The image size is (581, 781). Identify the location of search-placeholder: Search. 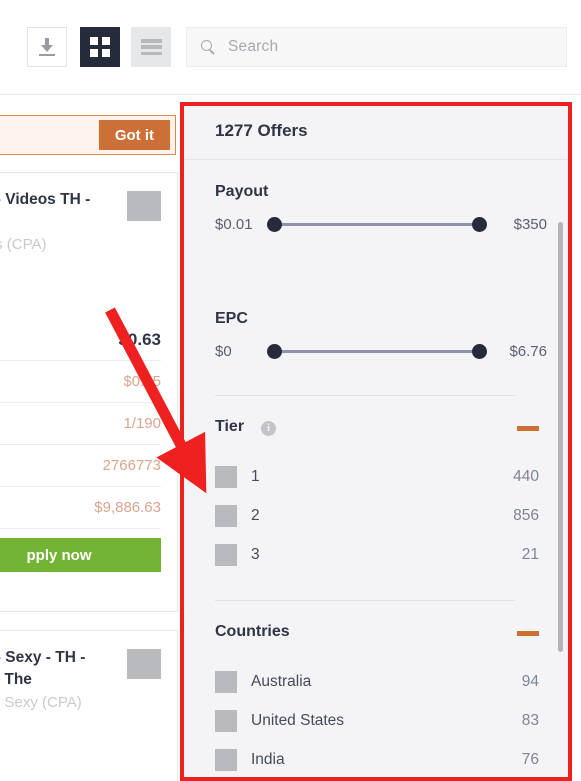
(253, 46).